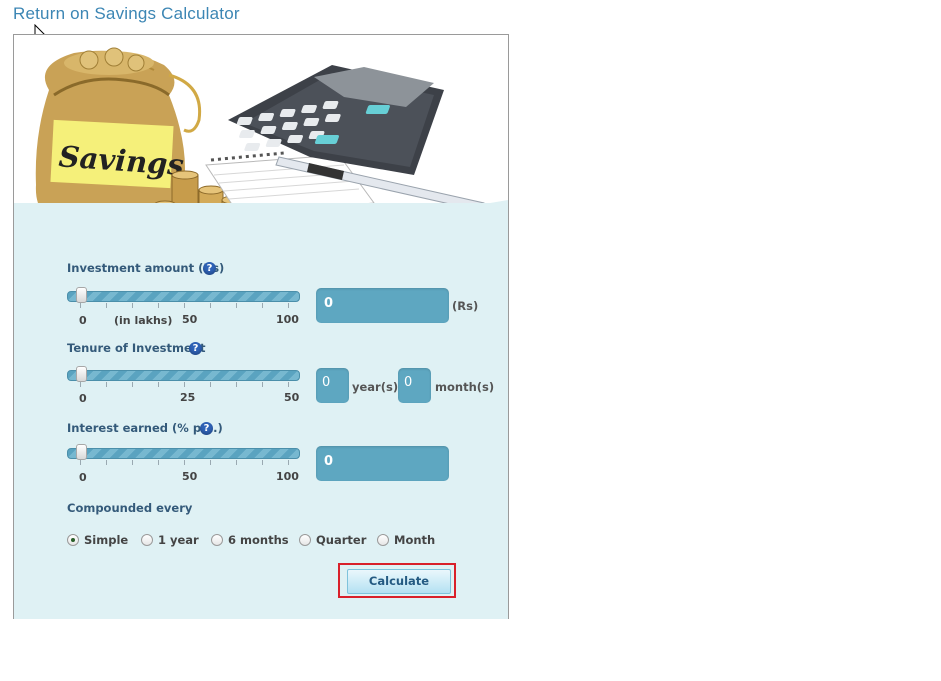 The image size is (941, 681). What do you see at coordinates (147, 540) in the screenshot?
I see `radio-1-year-dot` at bounding box center [147, 540].